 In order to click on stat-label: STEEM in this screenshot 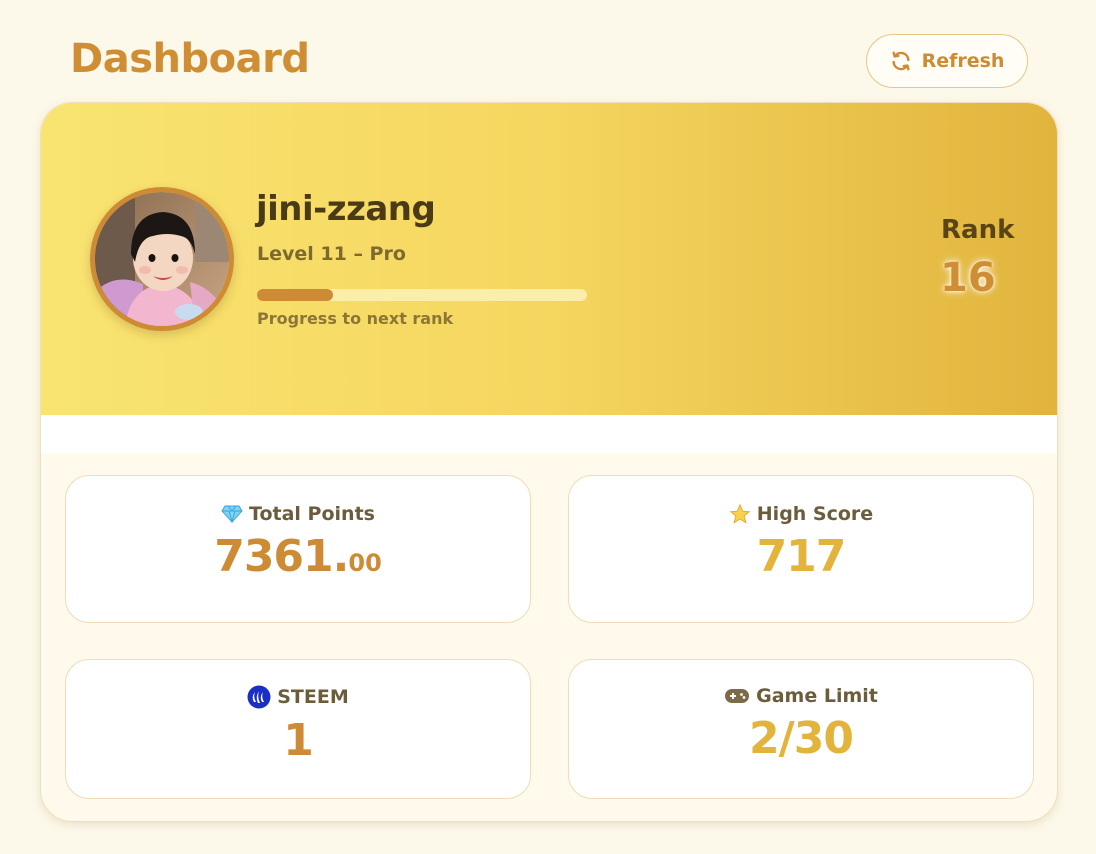, I will do `click(313, 697)`.